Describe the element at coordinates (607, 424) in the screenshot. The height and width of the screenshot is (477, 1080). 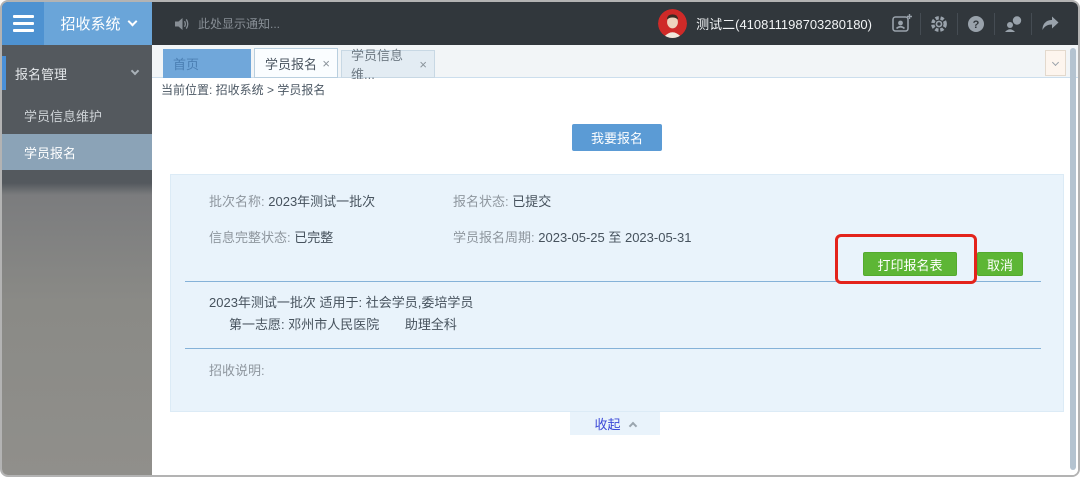
I see `collapse-label: 收起` at that location.